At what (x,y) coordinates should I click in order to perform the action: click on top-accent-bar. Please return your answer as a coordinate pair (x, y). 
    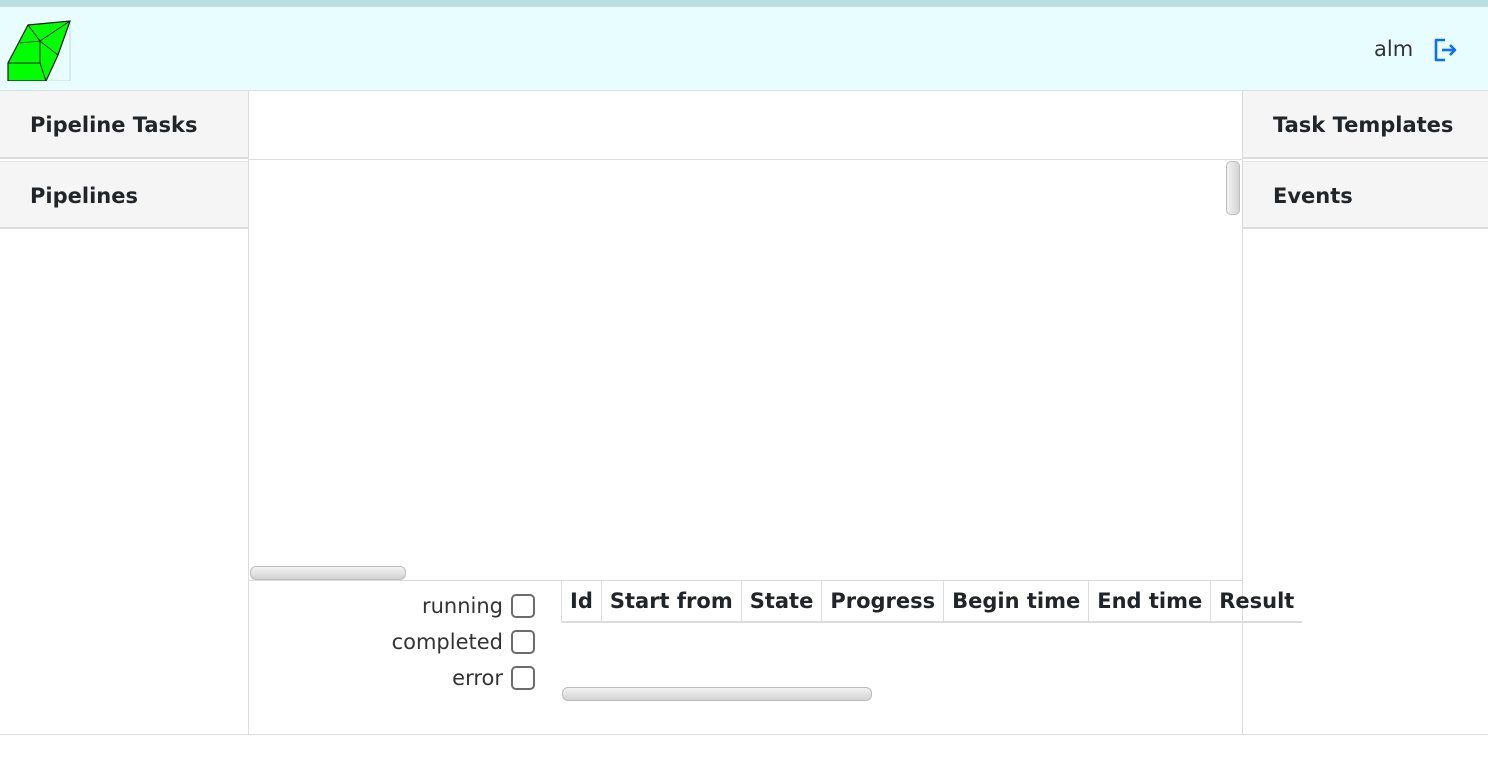
    Looking at the image, I should click on (744, 3).